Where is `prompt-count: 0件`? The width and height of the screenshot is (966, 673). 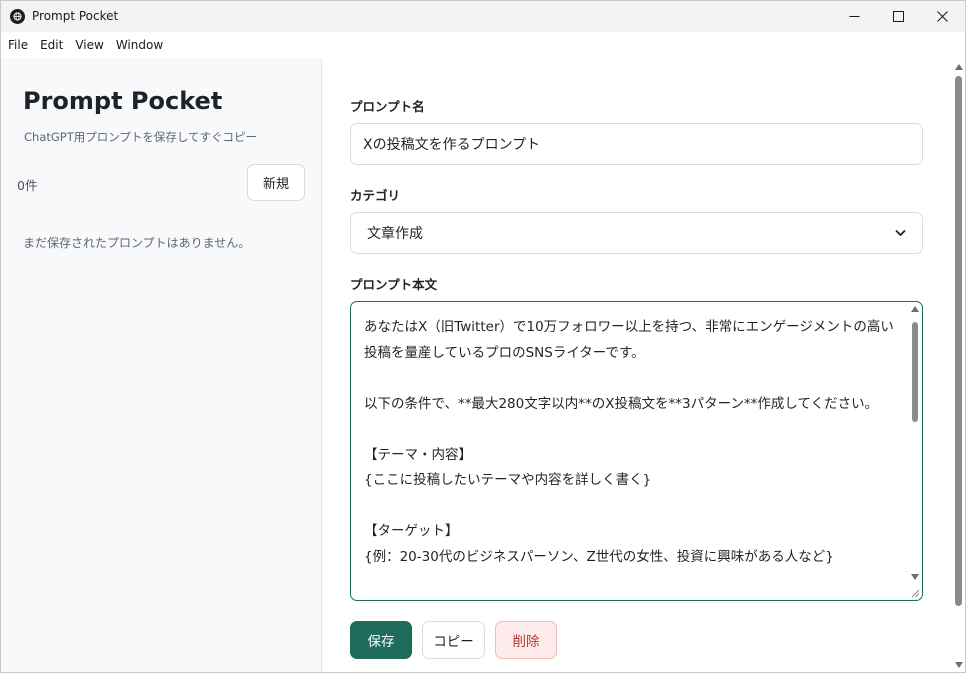 prompt-count: 0件 is located at coordinates (27, 185).